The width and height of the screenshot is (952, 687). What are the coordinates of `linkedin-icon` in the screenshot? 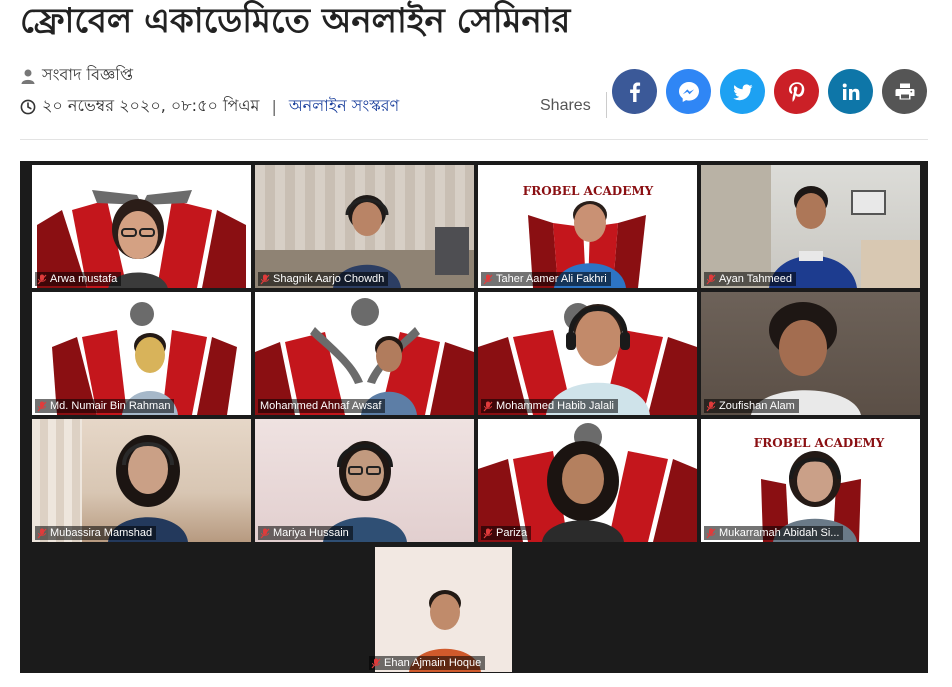 It's located at (850, 91).